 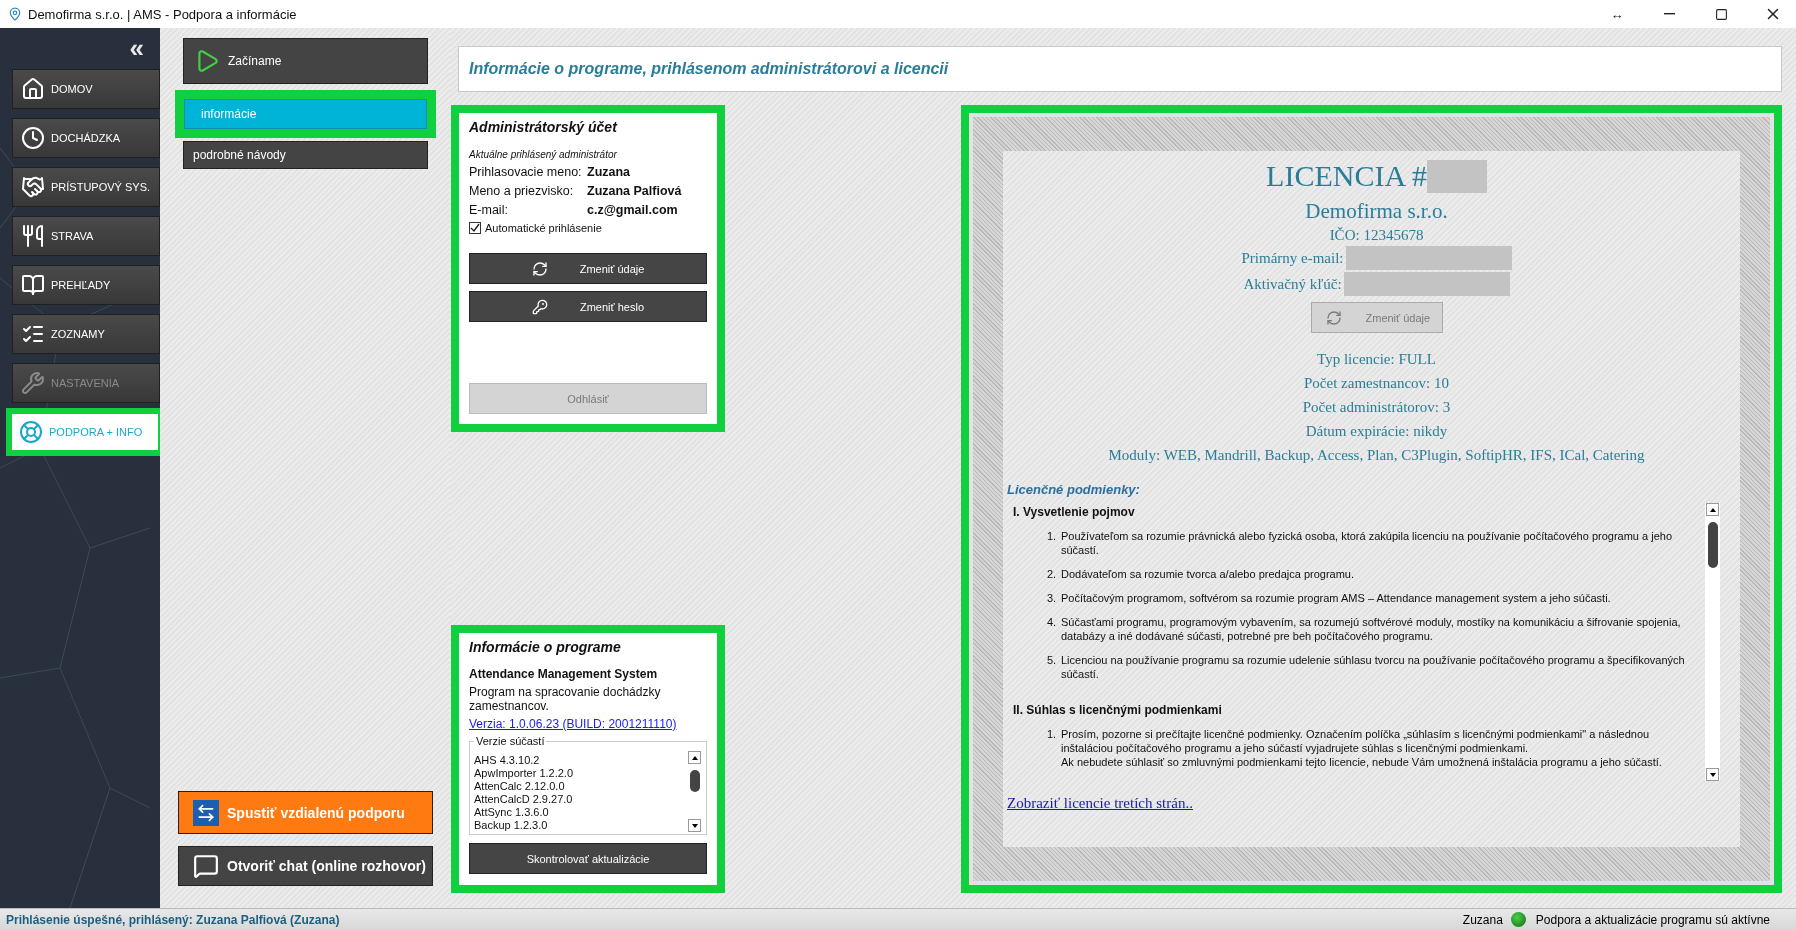 I want to click on terms-item: Dodávateľom sa rozumie tvorca a/alebo predajca programu., so click(x=1208, y=574).